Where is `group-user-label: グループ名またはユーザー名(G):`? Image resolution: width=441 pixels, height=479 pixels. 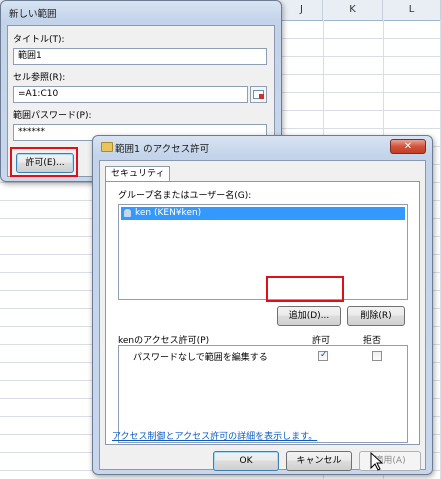 group-user-label: グループ名またはユーザー名(G): is located at coordinates (185, 196).